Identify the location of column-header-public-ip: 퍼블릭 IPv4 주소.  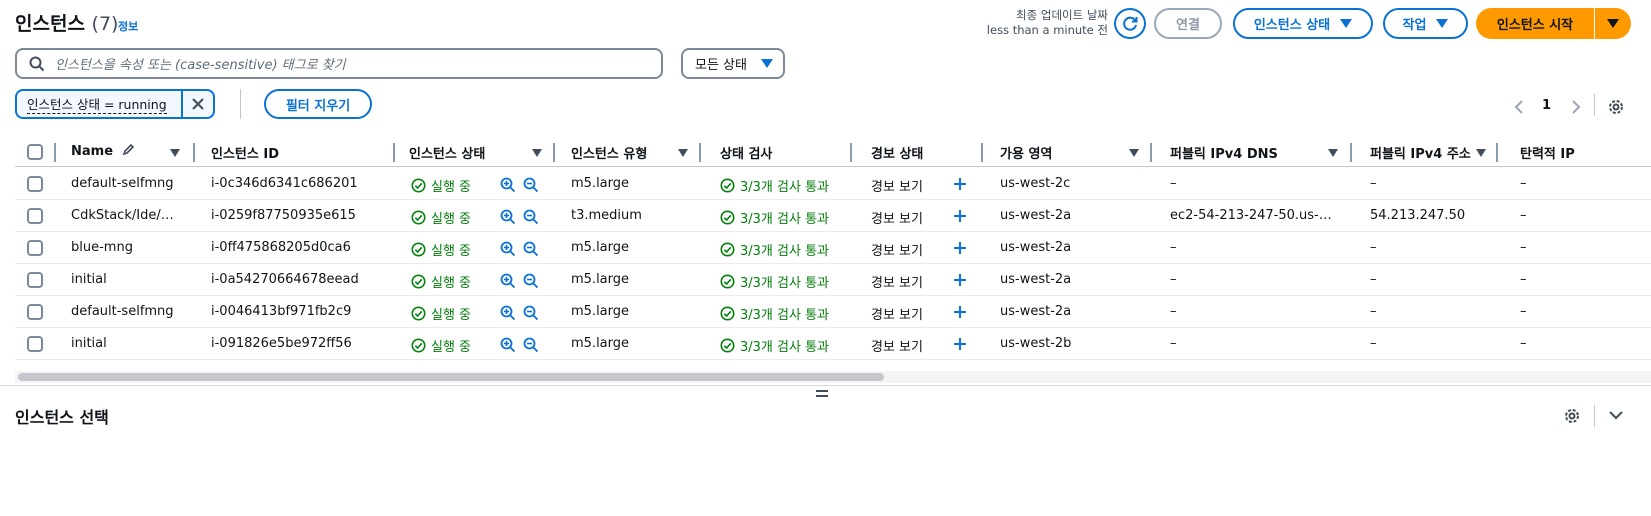
(1420, 152).